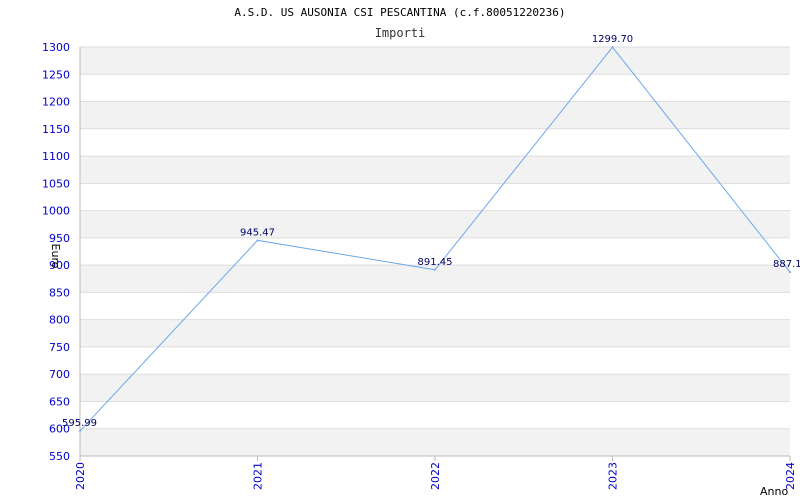  What do you see at coordinates (55, 256) in the screenshot?
I see `y-axis-label: Euro` at bounding box center [55, 256].